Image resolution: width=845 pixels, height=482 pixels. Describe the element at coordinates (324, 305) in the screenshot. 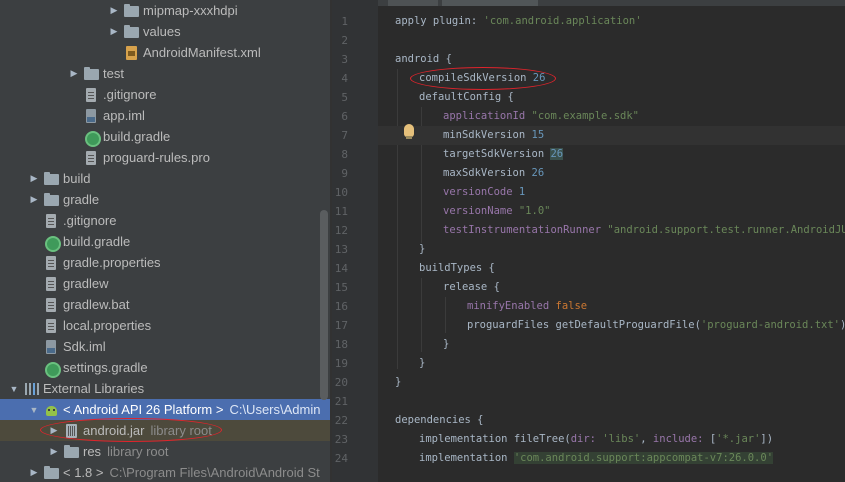

I see `tree-scrollbar` at that location.